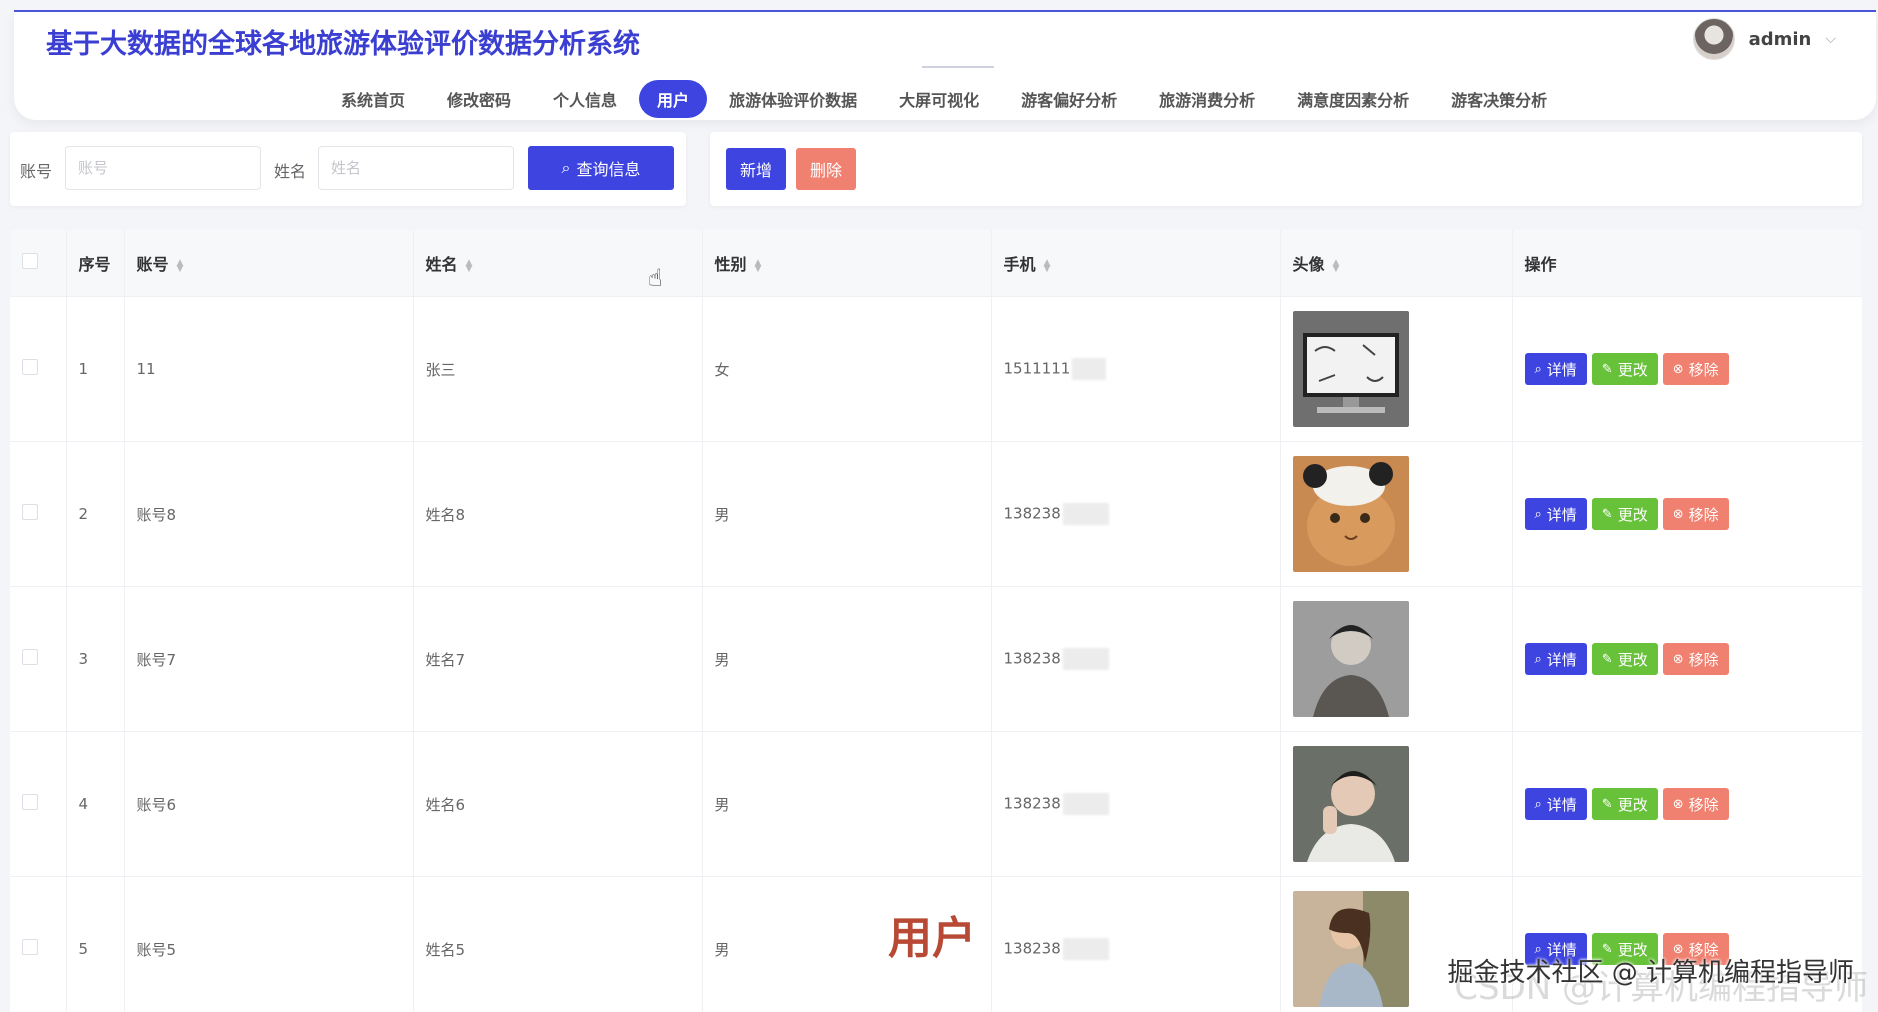 Image resolution: width=1878 pixels, height=1012 pixels. Describe the element at coordinates (1650, 973) in the screenshot. I see `watermark: 掘金技术社区 @ 计算机编程指导师` at that location.